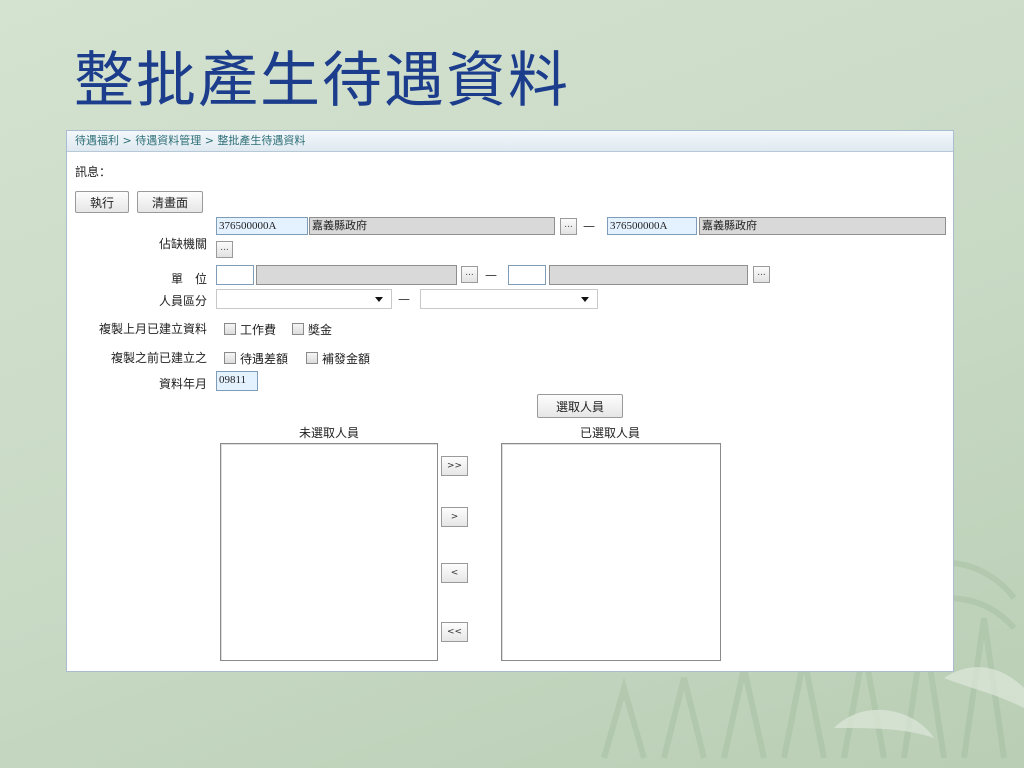 The image size is (1024, 768). I want to click on move-right-button: >, so click(454, 517).